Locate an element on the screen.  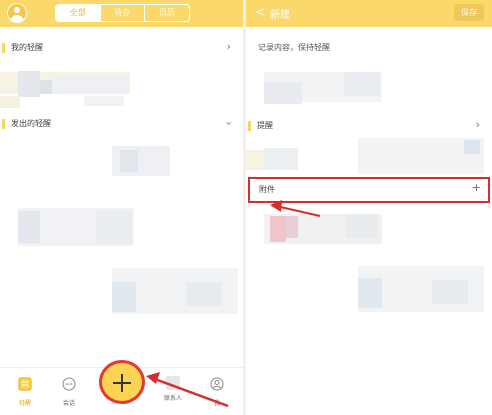
chevron-down-icon: › is located at coordinates (229, 123).